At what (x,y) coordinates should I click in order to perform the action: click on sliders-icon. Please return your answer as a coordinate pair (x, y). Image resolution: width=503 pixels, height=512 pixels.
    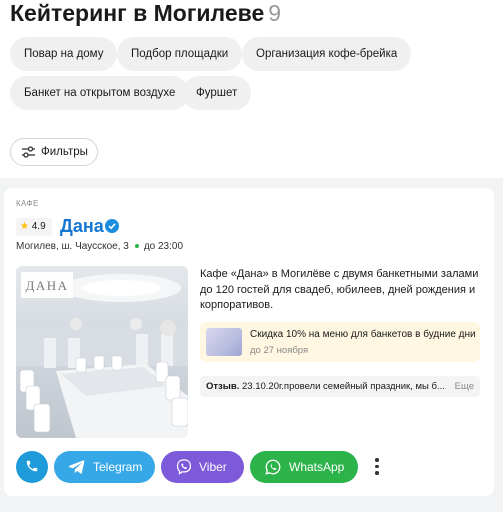
    Looking at the image, I should click on (28, 152).